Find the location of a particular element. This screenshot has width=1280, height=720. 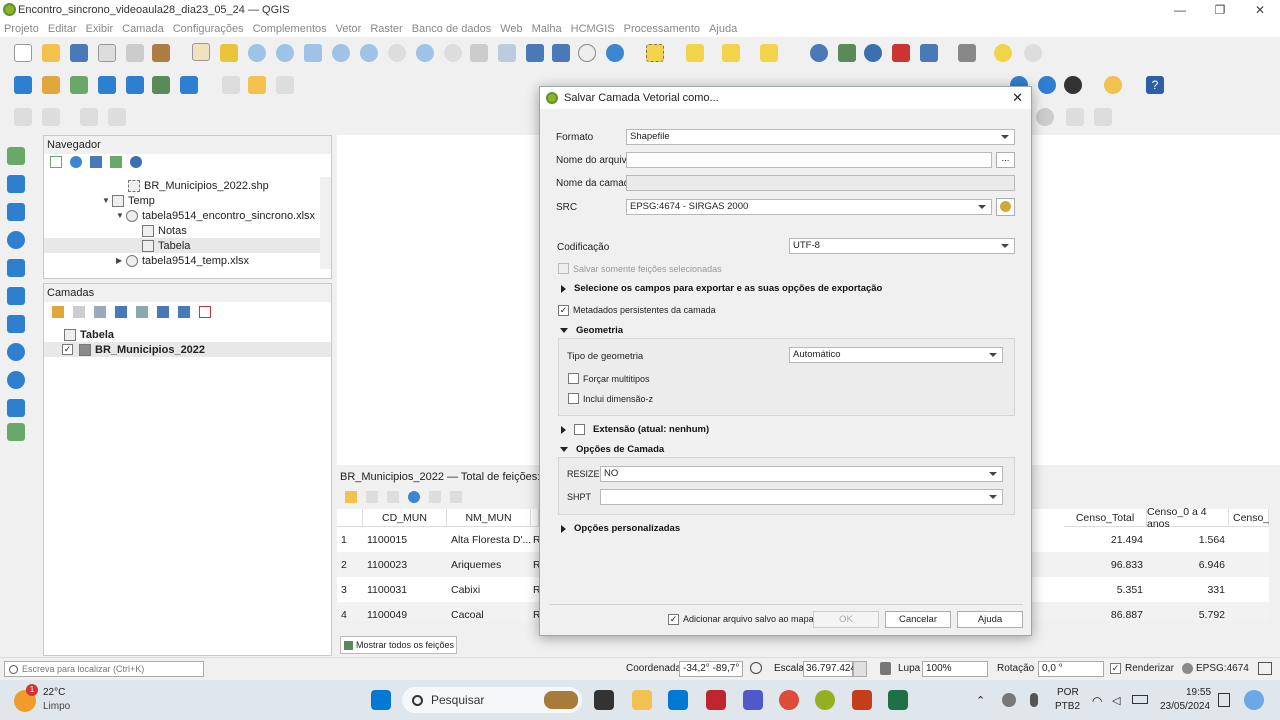

menu-raster: Raster is located at coordinates (386, 29).